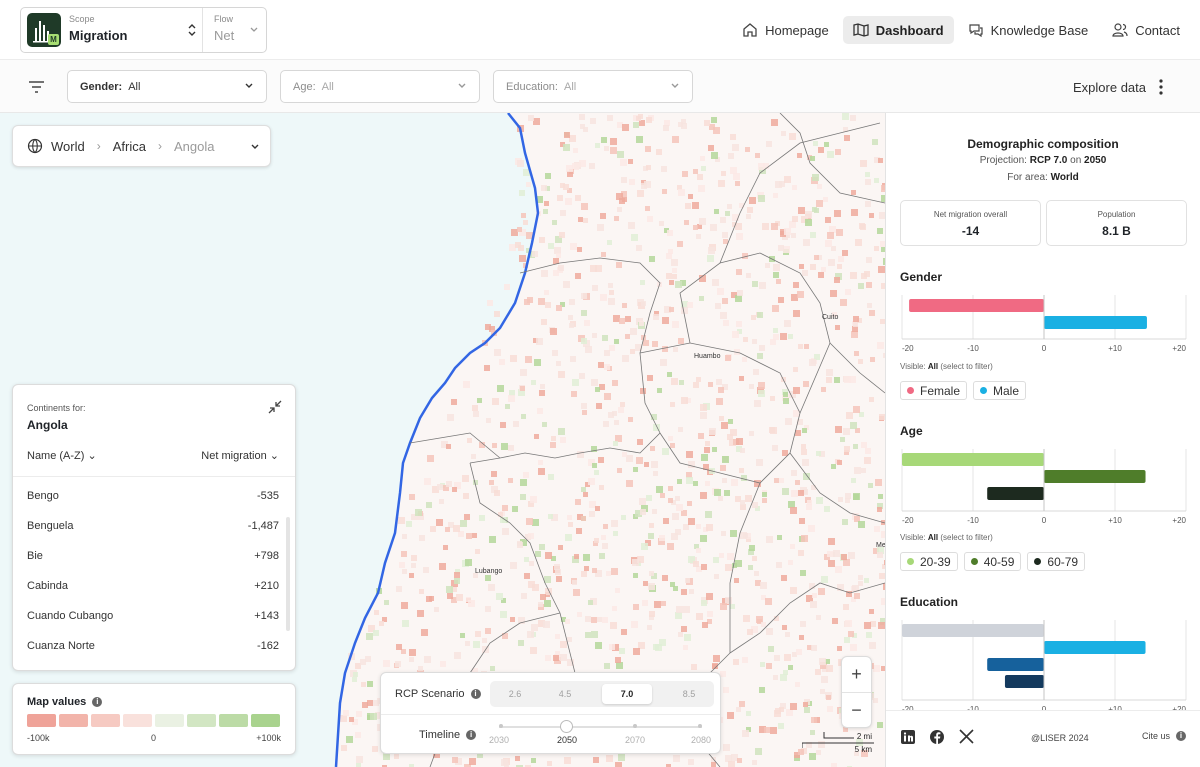 The height and width of the screenshot is (767, 1200). Describe the element at coordinates (1045, 487) in the screenshot. I see `age-chart: -20 -10 0 +10 +20` at that location.